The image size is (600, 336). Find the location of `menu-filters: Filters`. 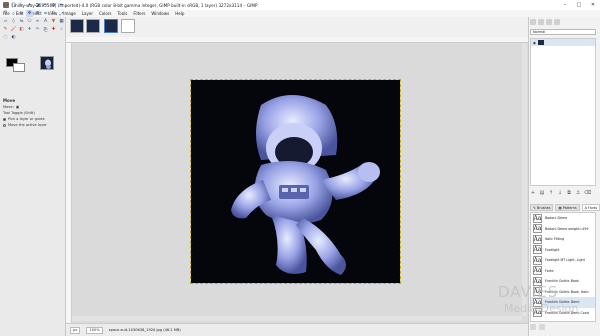

menu-filters: Filters is located at coordinates (139, 13).